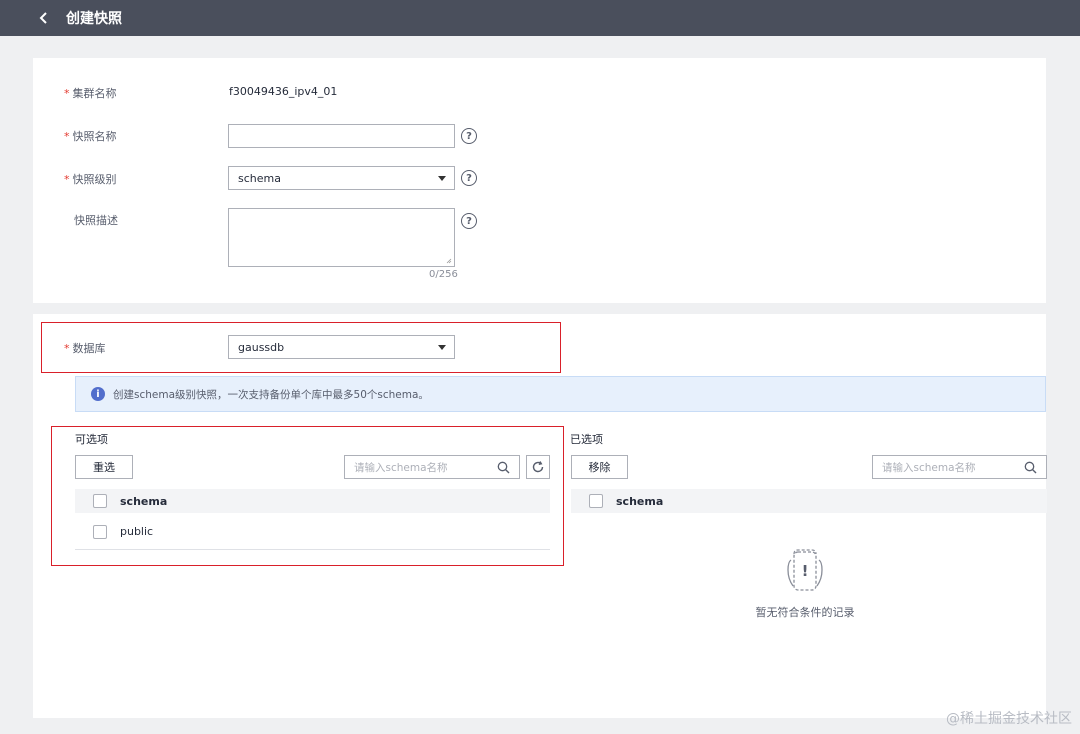 The image size is (1080, 734). I want to click on snapshot-name-label-text: 快照名称, so click(94, 136).